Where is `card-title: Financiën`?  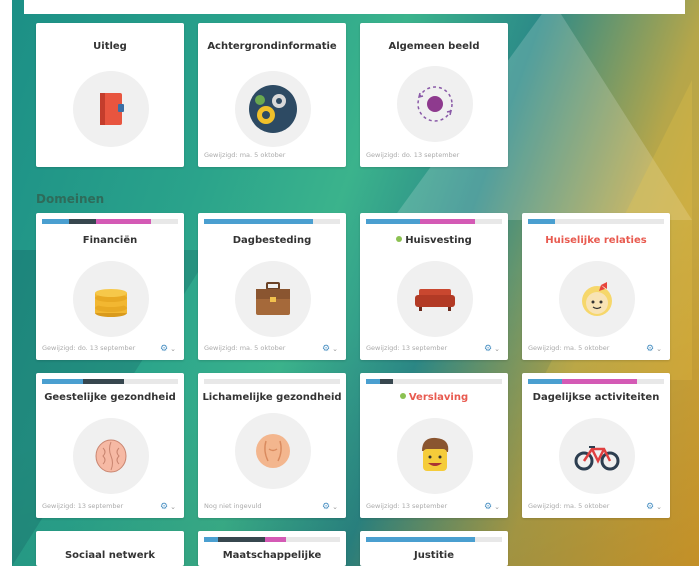
card-title: Financiën is located at coordinates (110, 240).